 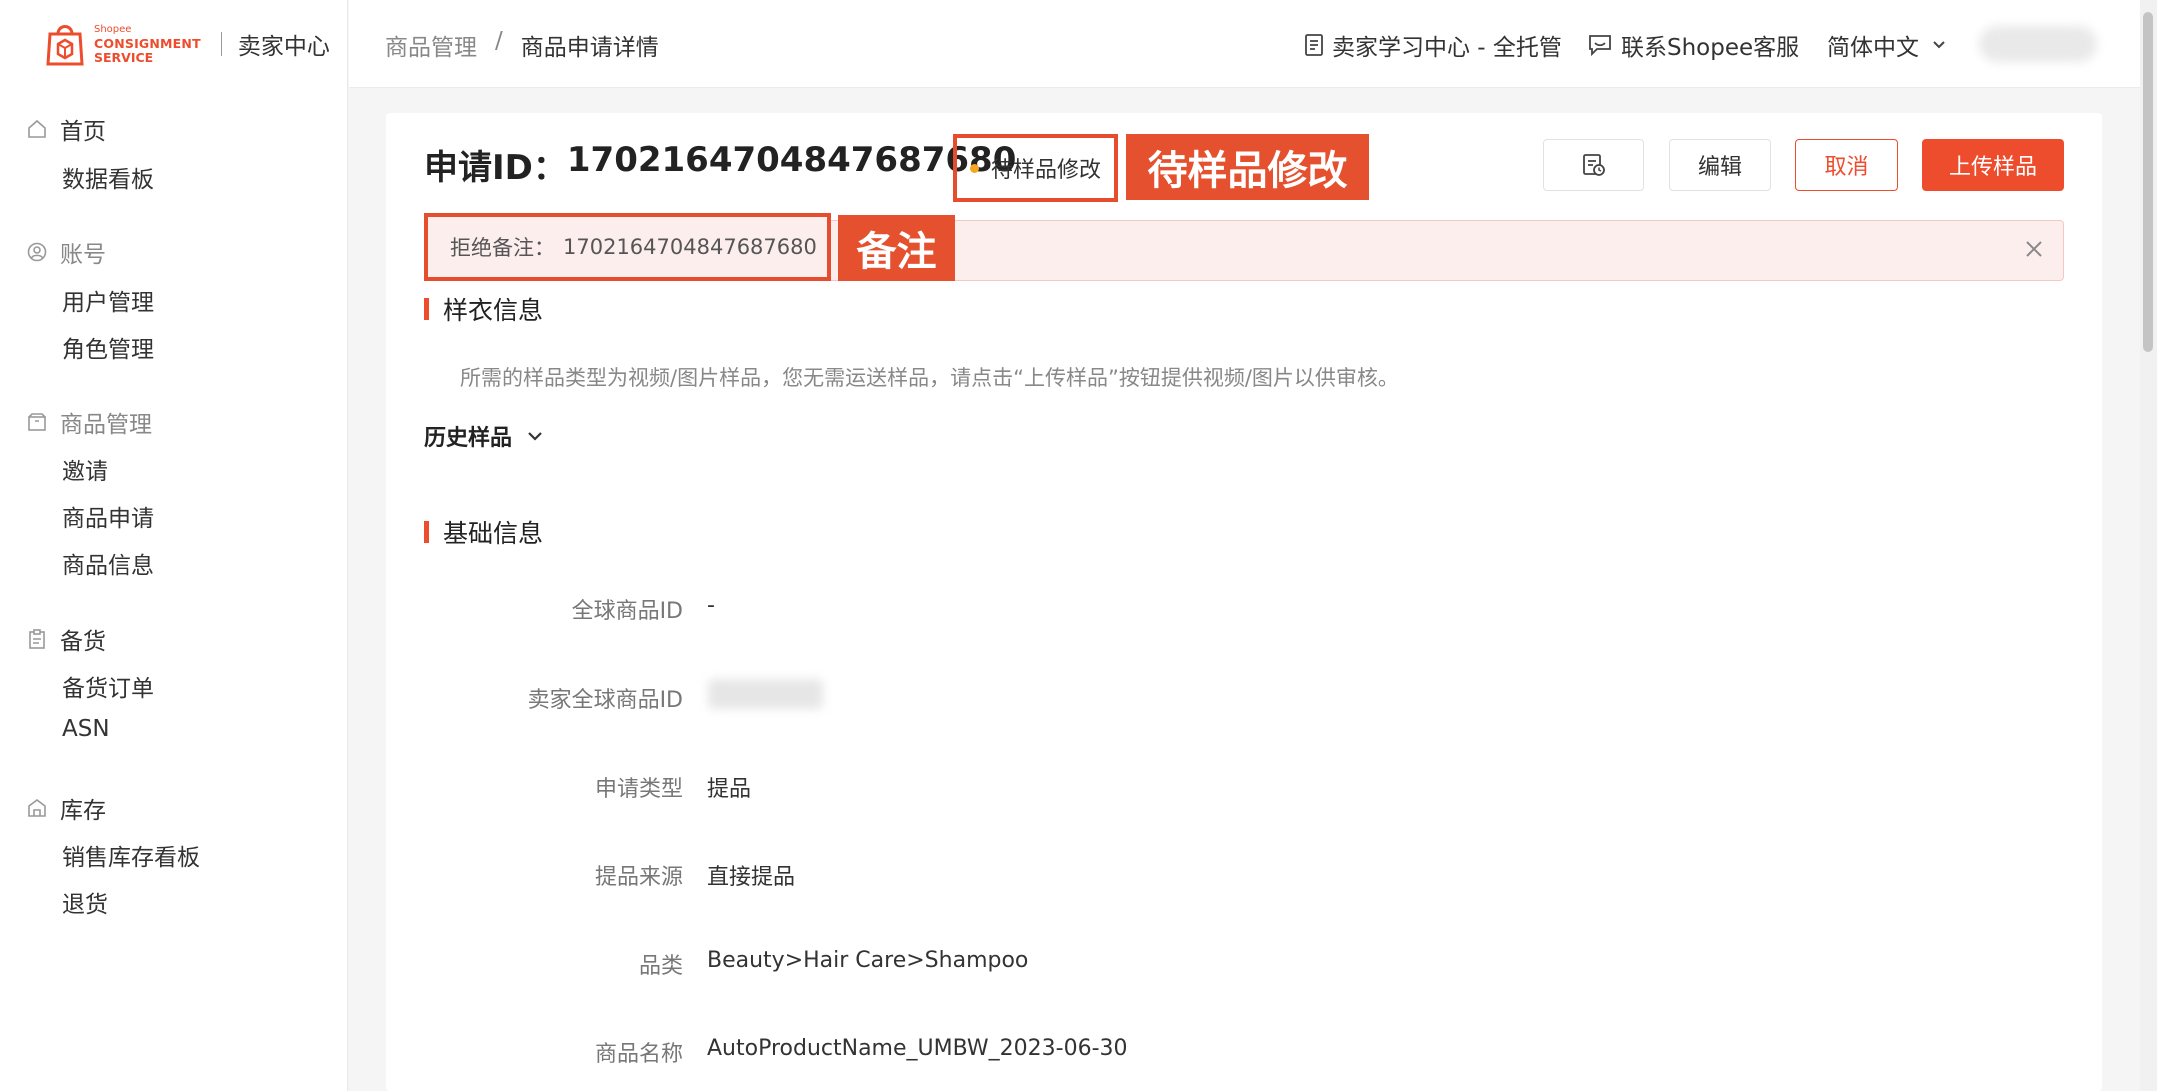 I want to click on field-value-source: 直接提品, so click(x=751, y=877).